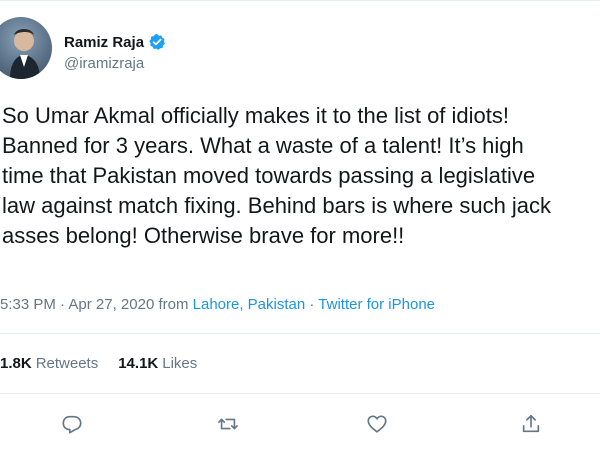  What do you see at coordinates (16, 363) in the screenshot?
I see `retweets-count: 1.8K` at bounding box center [16, 363].